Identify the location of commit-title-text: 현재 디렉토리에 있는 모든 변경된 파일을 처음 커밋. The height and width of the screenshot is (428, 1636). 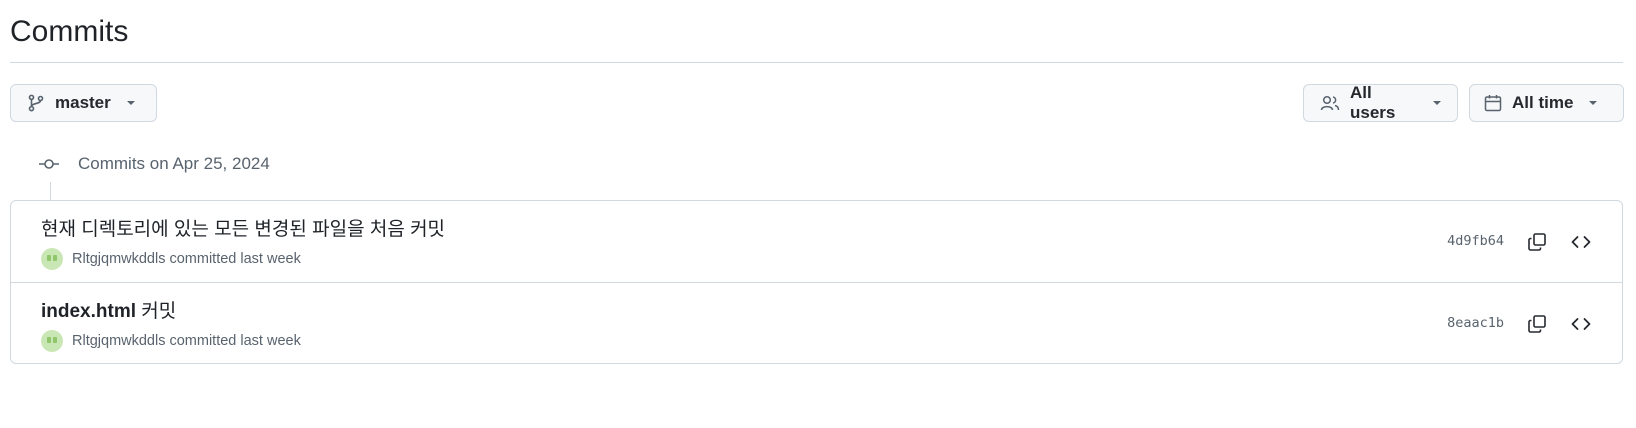
(243, 229).